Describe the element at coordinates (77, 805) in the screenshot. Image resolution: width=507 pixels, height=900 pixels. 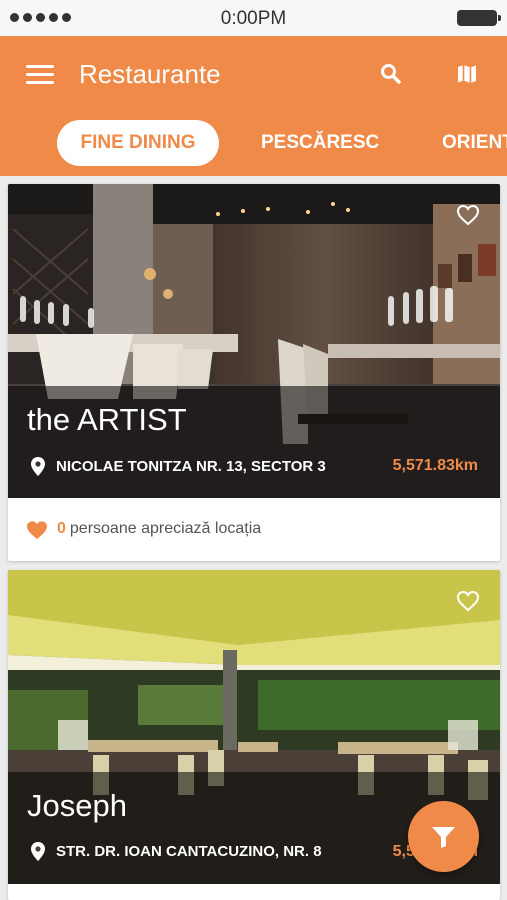
I see `restaurant-name: Joseph` at that location.